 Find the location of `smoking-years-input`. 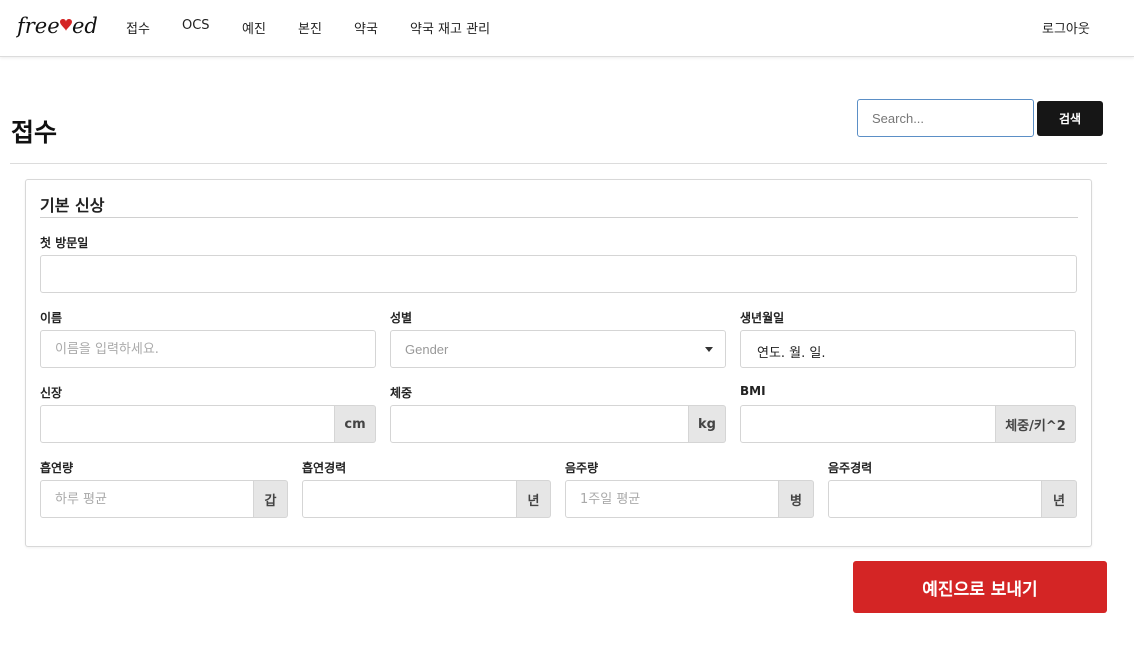

smoking-years-input is located at coordinates (409, 499).